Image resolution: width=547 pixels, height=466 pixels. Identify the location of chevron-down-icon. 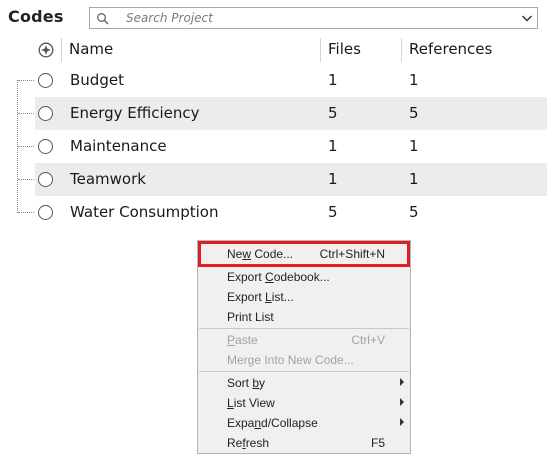
(527, 18).